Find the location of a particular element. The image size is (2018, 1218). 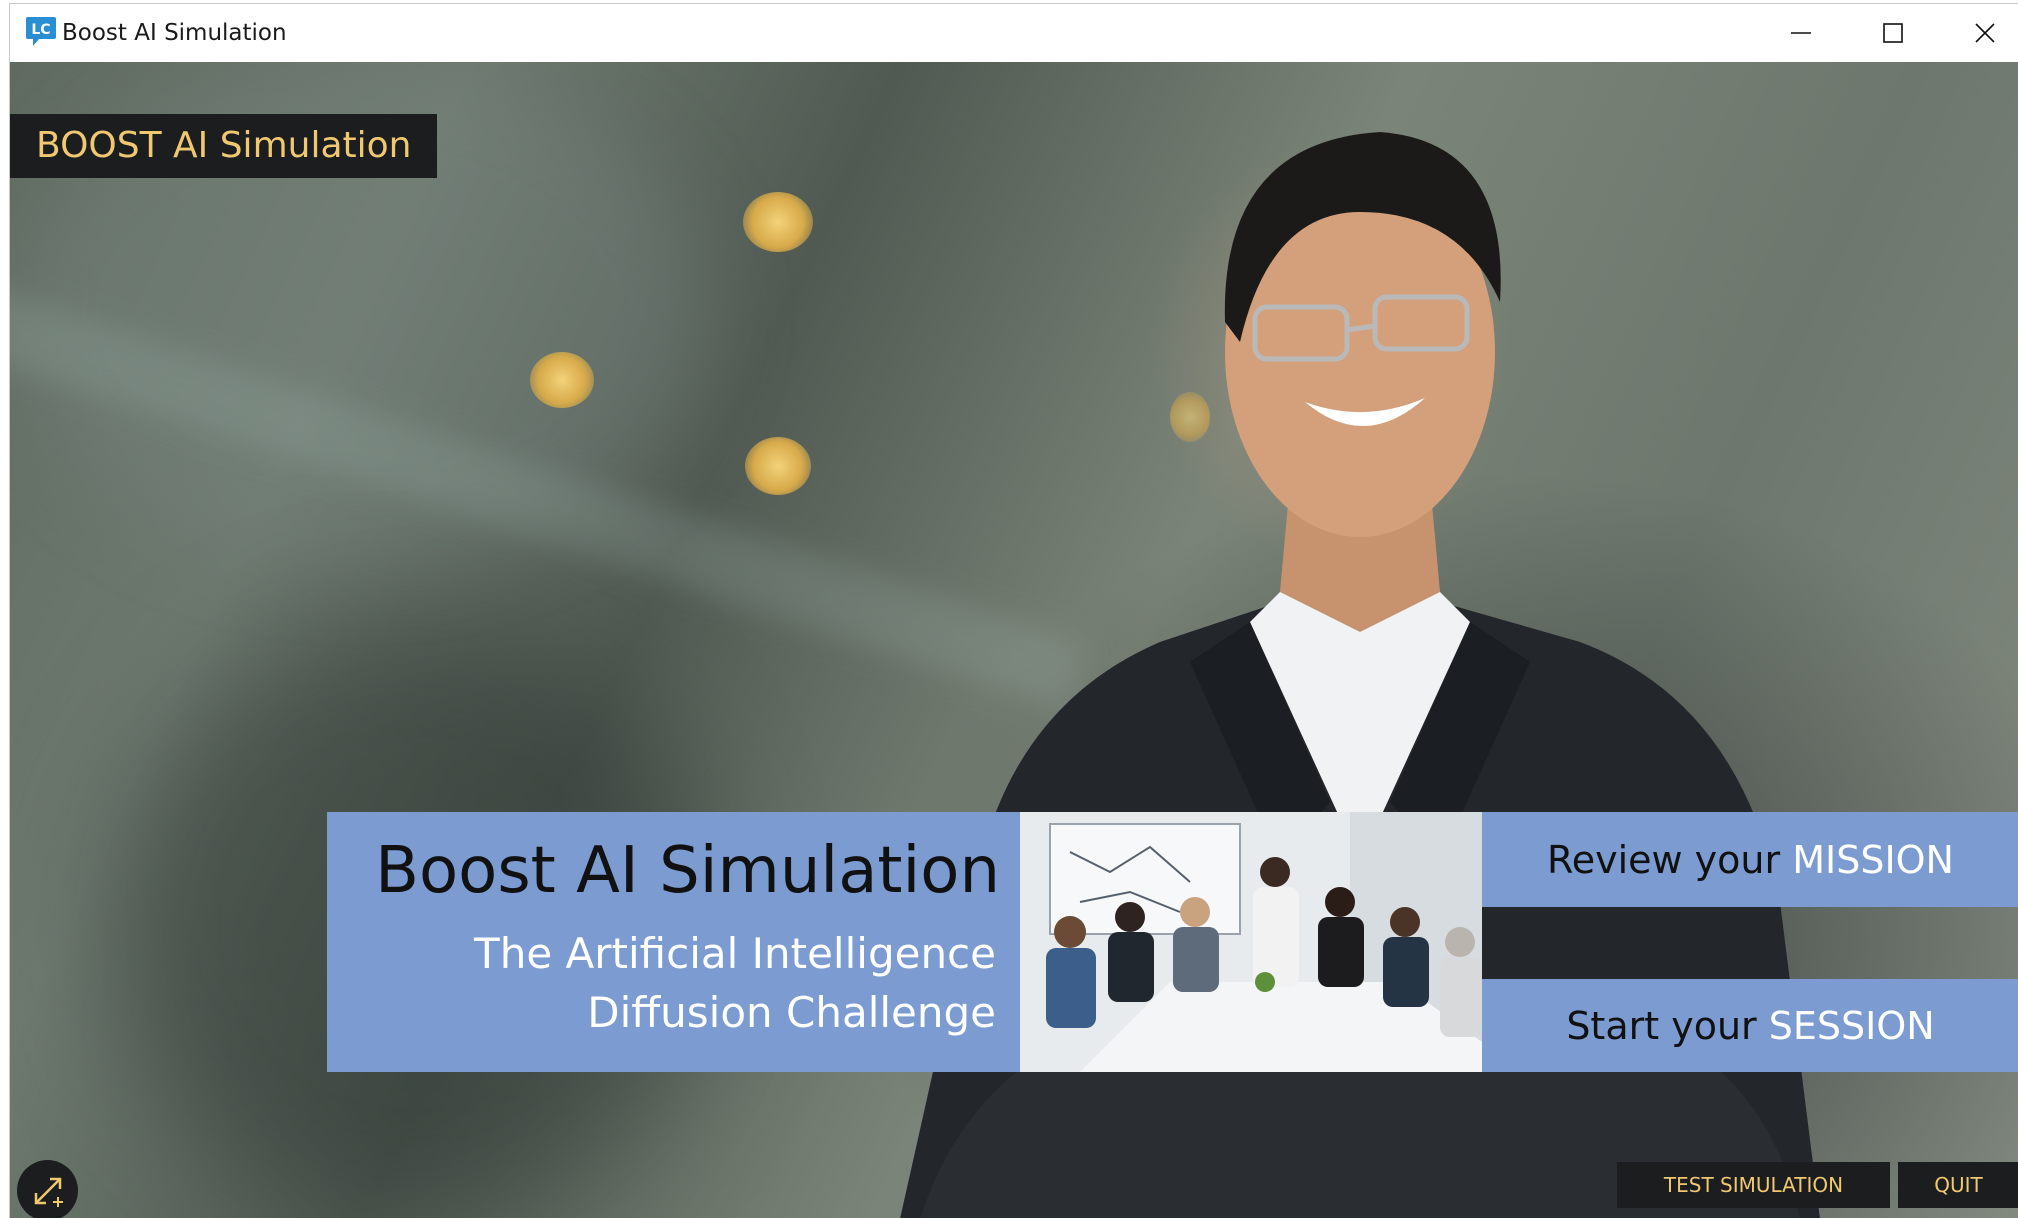

minimize-button is located at coordinates (1801, 33).